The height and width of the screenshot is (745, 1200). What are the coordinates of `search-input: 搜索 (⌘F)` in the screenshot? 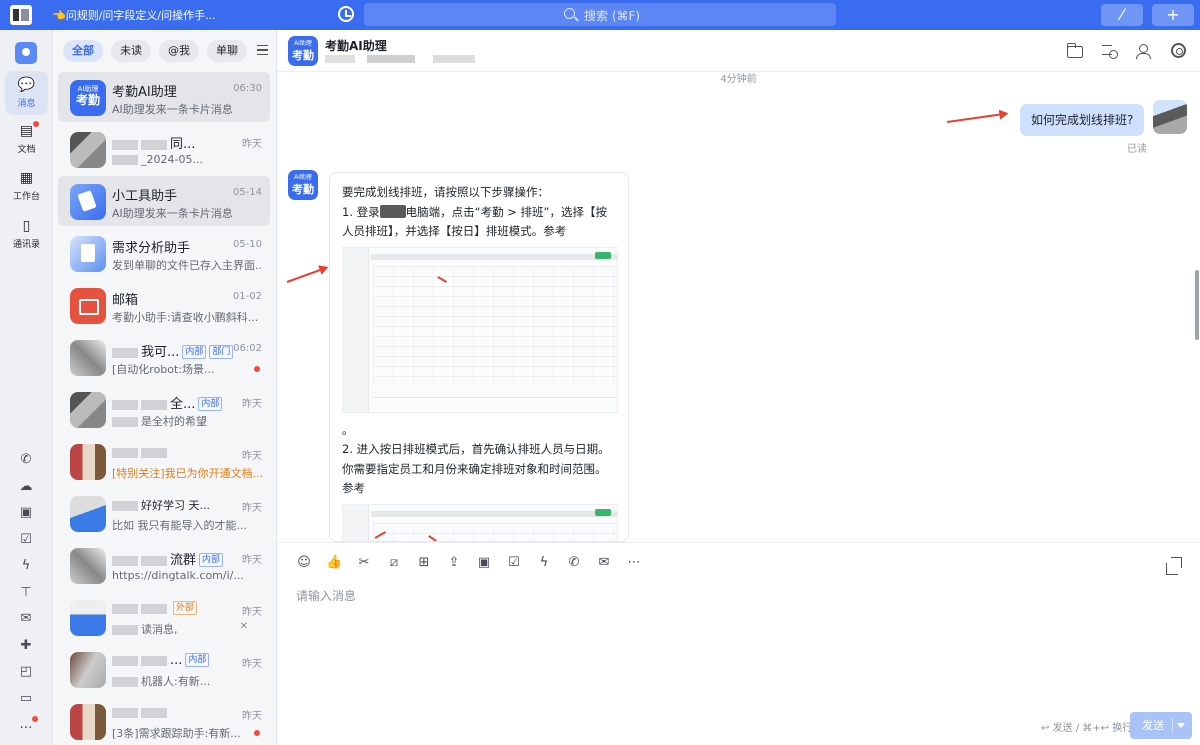 It's located at (600, 14).